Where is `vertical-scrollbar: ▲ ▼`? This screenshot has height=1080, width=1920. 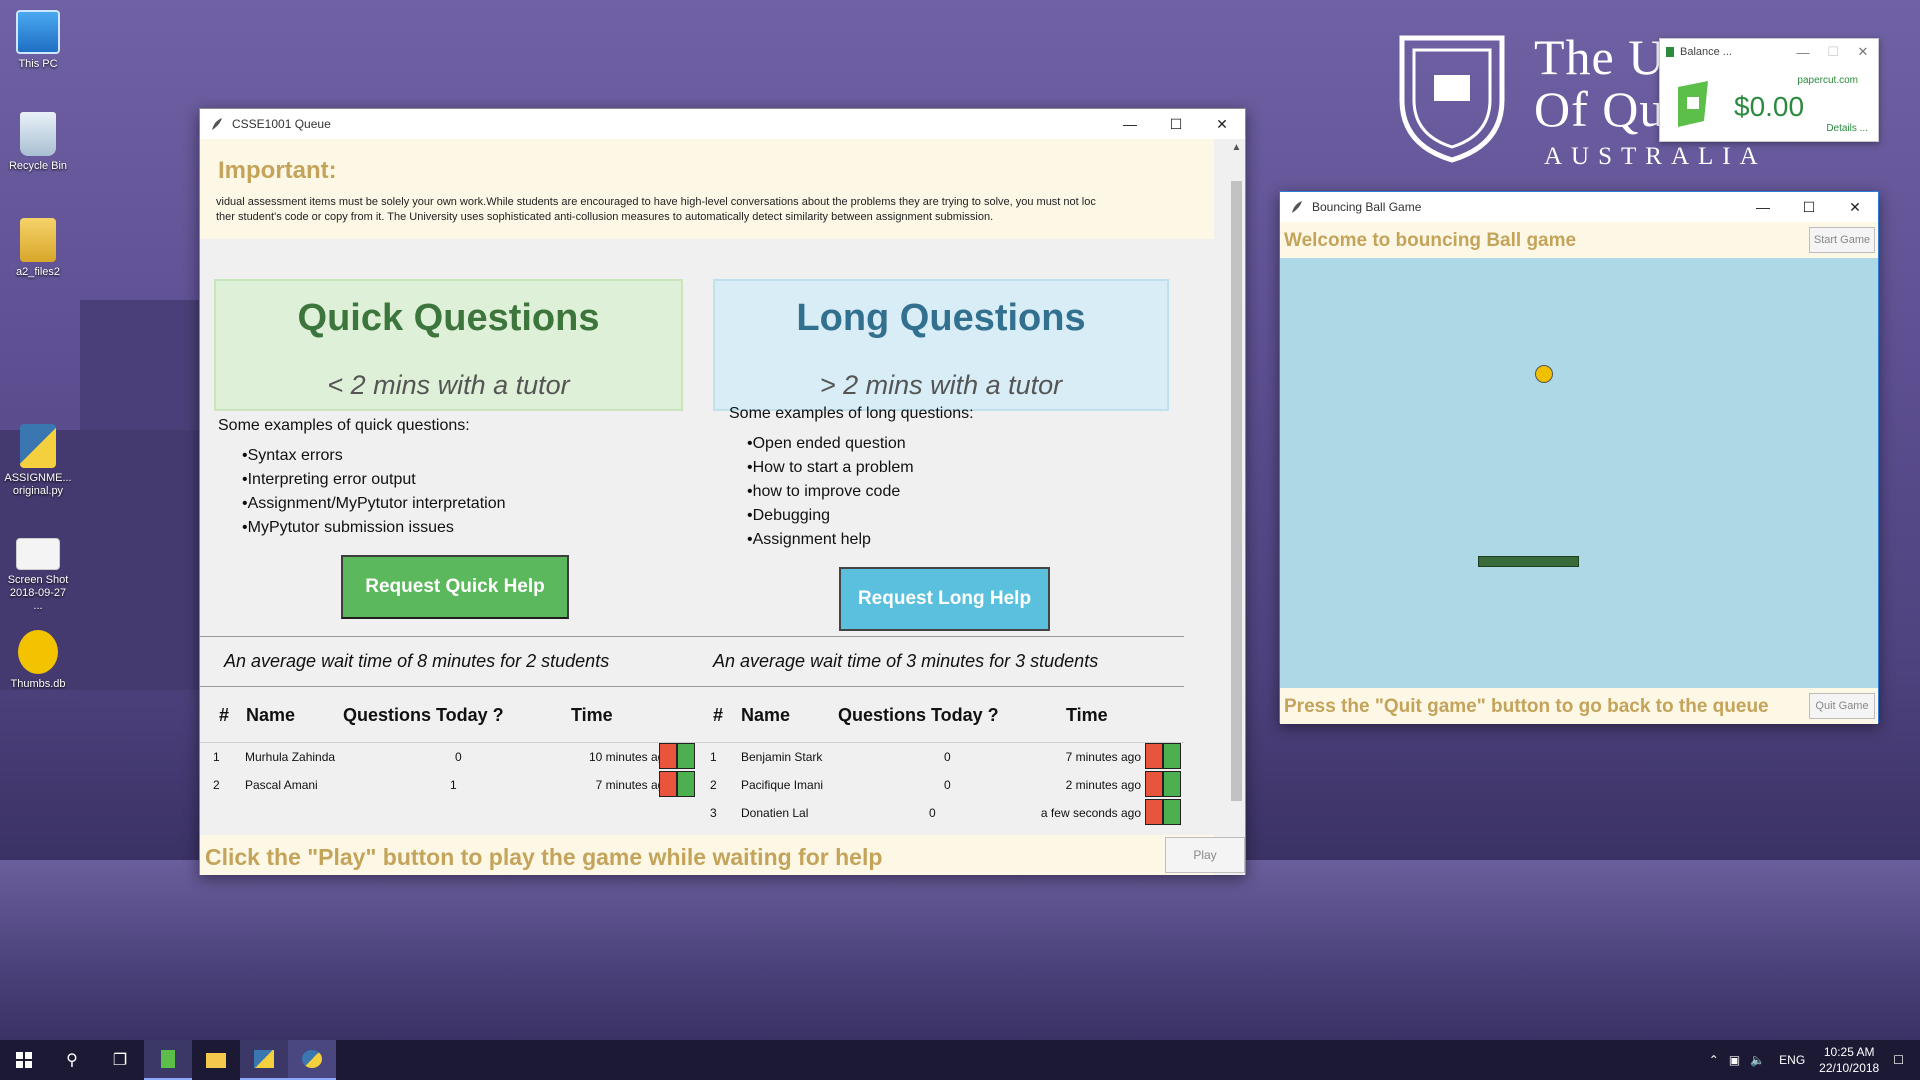
vertical-scrollbar: ▲ ▼ is located at coordinates (1236, 507).